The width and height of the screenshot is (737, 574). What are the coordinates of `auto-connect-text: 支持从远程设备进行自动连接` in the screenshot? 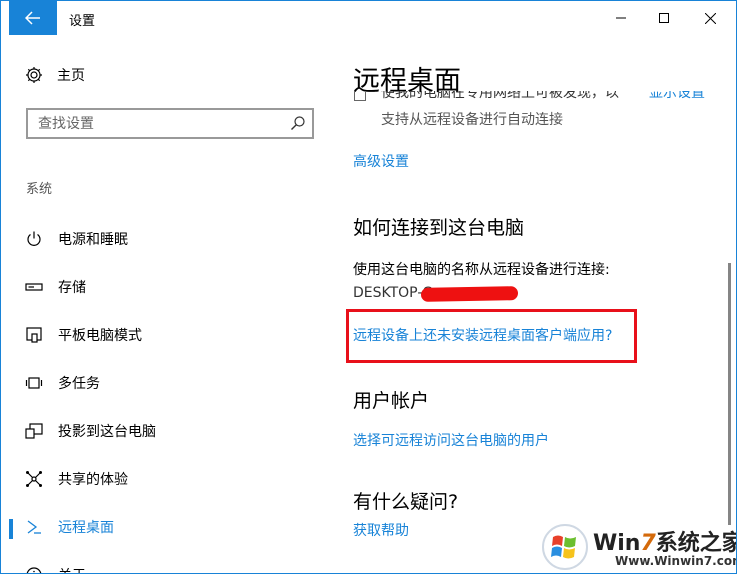 It's located at (472, 120).